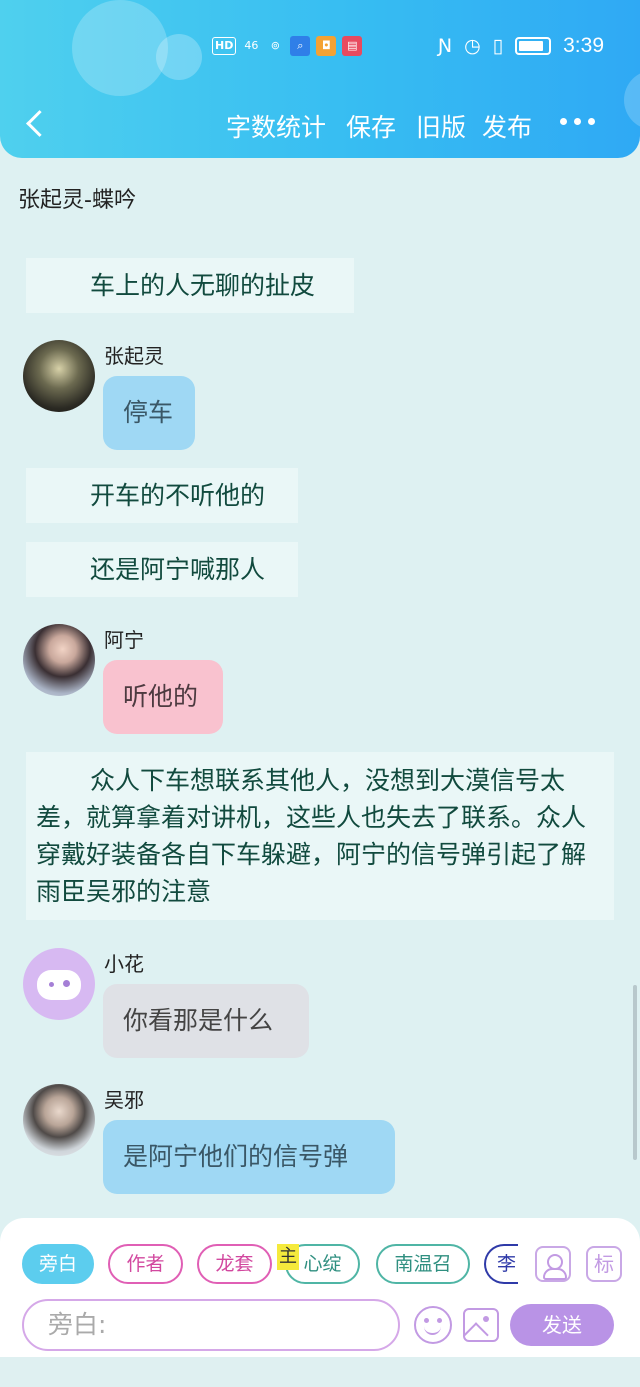  I want to click on chat-bubble: 你看那是什么, so click(206, 1021).